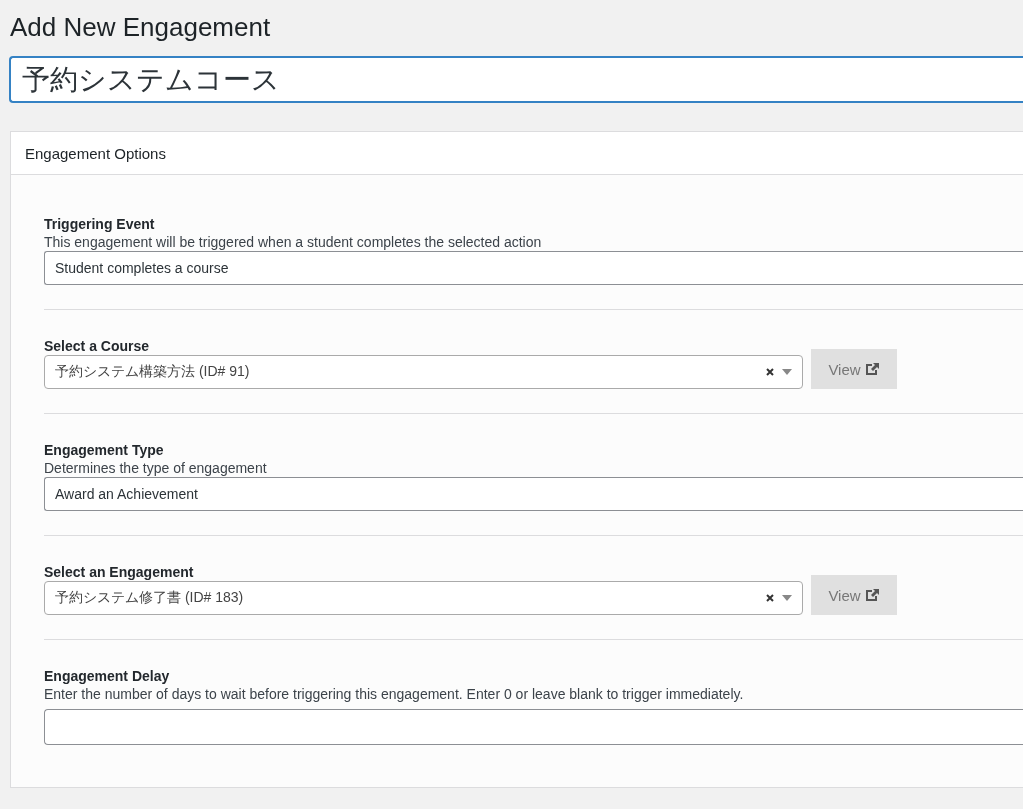 The width and height of the screenshot is (1023, 809). What do you see at coordinates (141, 27) in the screenshot?
I see `page-title: Add New Engagement` at bounding box center [141, 27].